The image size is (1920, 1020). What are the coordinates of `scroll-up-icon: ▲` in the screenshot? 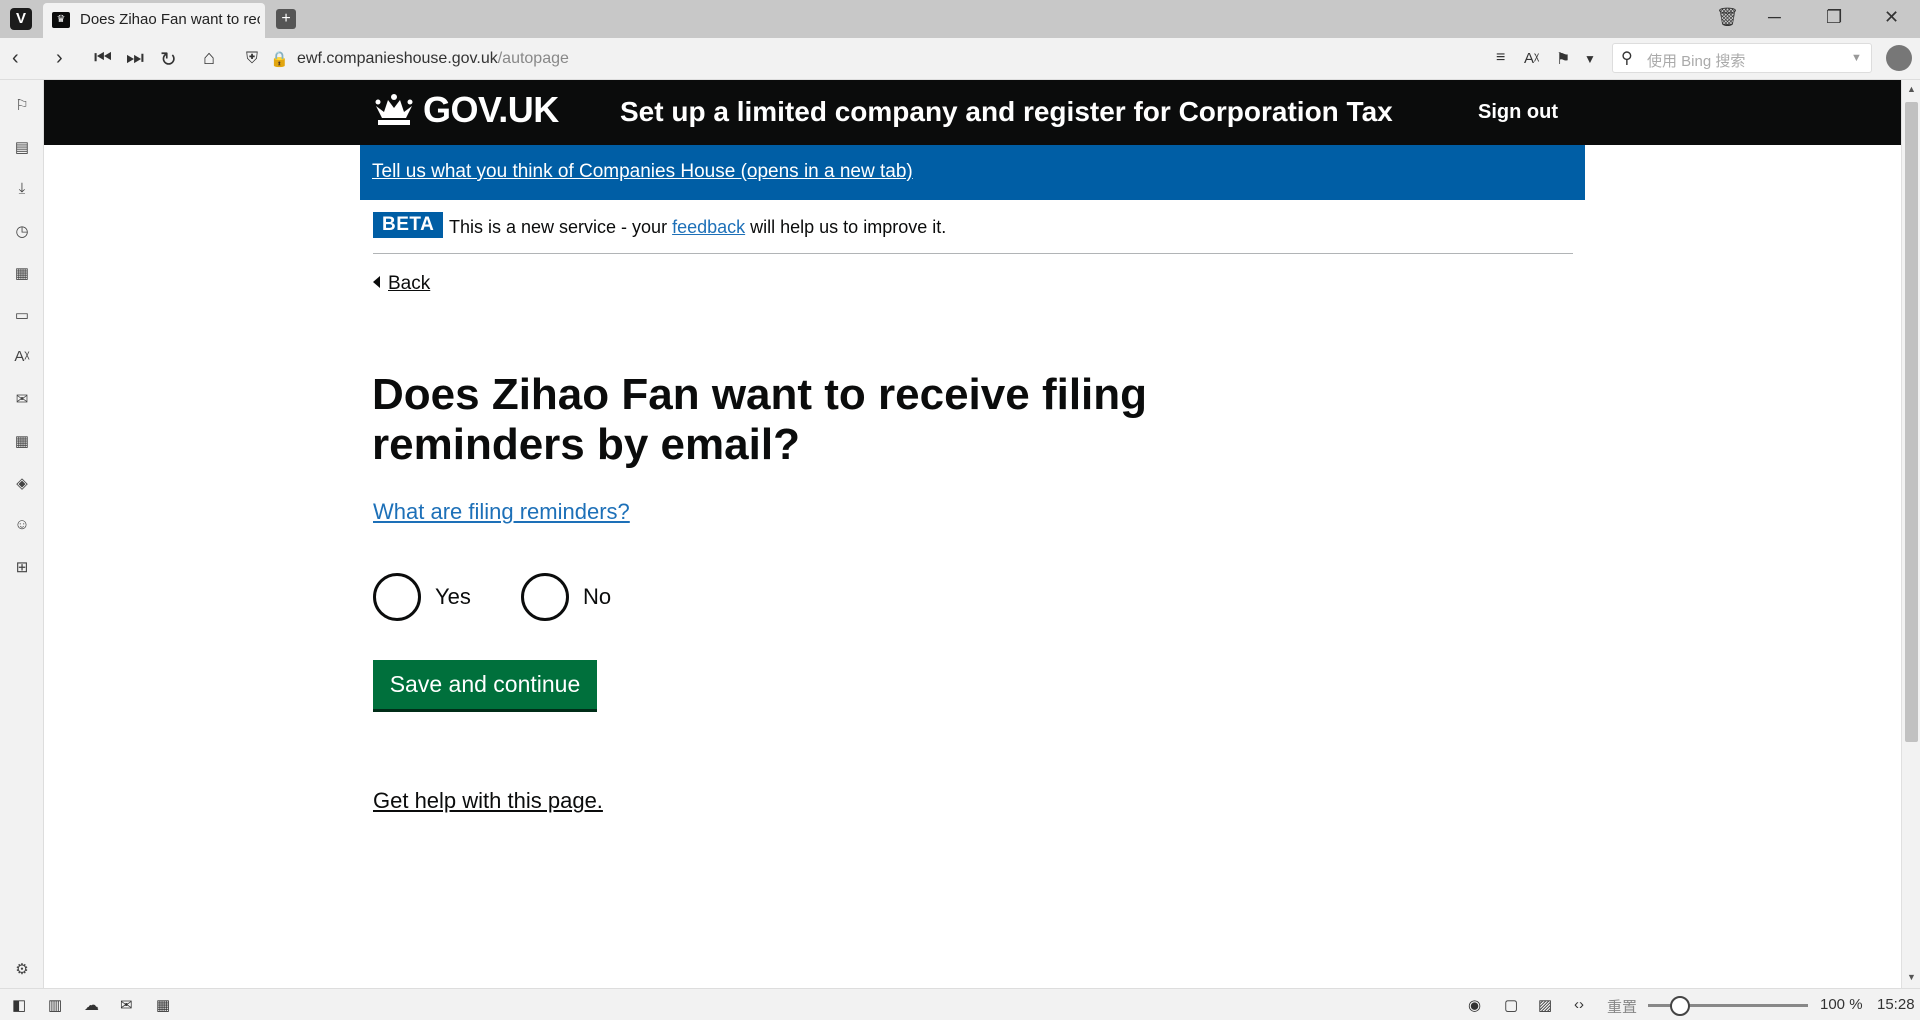 It's located at (1911, 89).